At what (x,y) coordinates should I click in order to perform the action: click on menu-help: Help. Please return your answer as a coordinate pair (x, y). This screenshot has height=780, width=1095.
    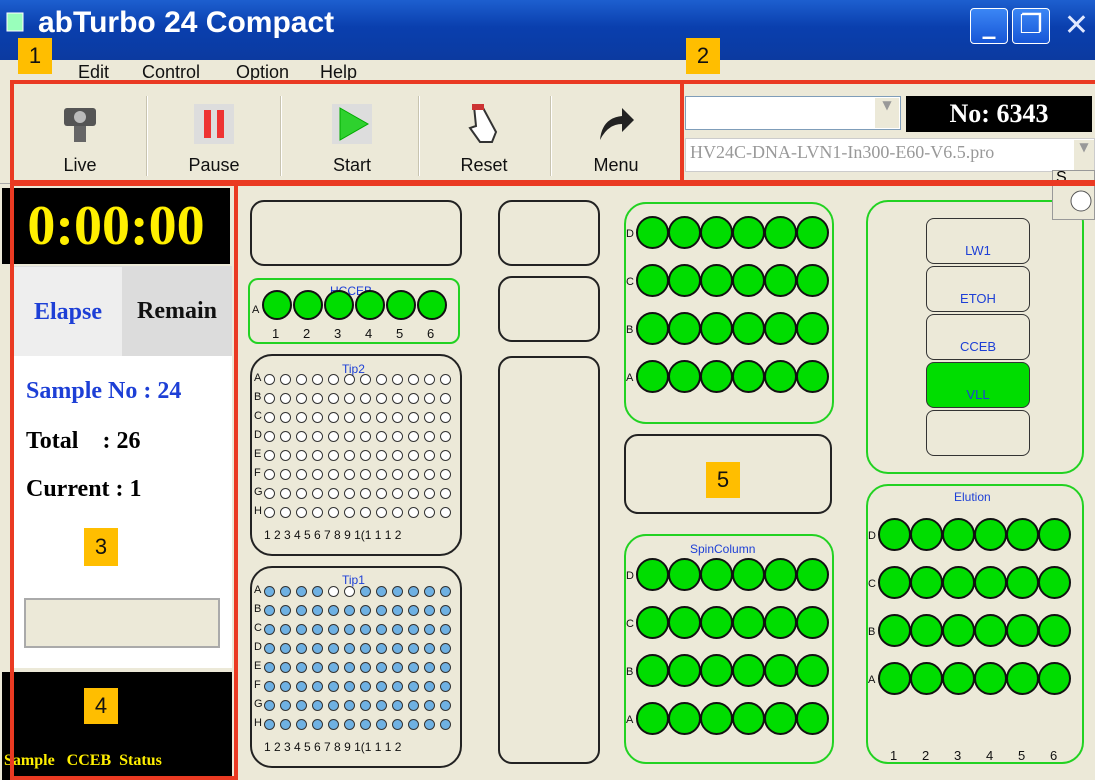
    Looking at the image, I should click on (338, 72).